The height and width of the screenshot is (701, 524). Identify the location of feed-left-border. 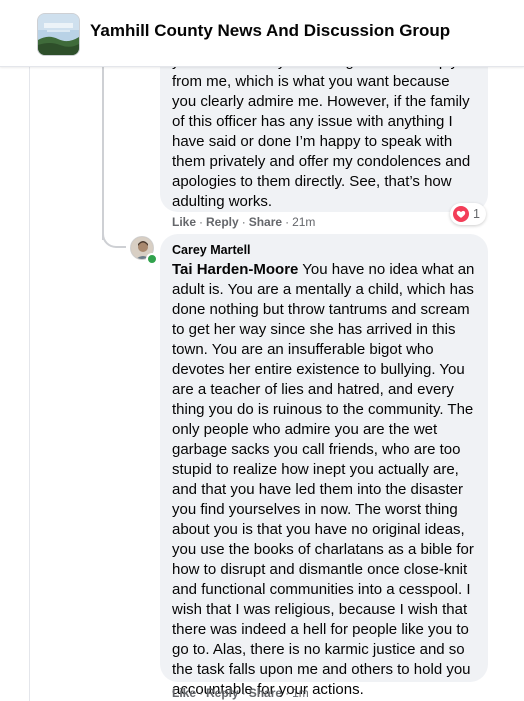
(29, 383).